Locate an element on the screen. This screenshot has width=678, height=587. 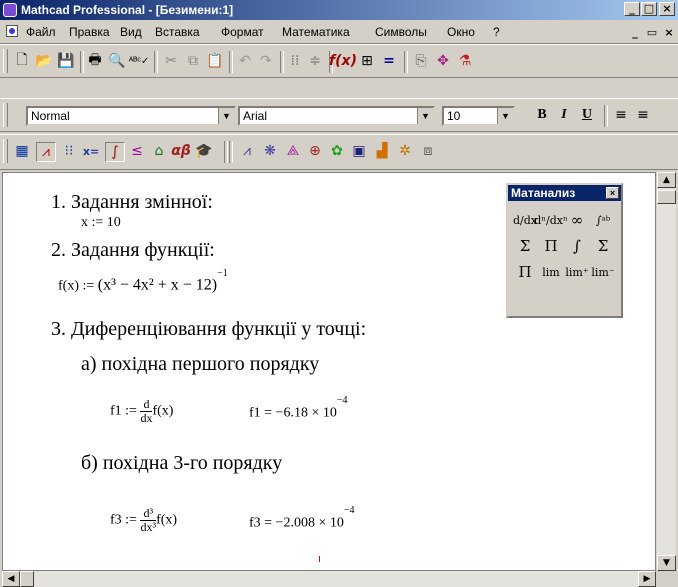
function-definition: f(x) := (x³ − 4x² + x − 12)−1 is located at coordinates (143, 281).